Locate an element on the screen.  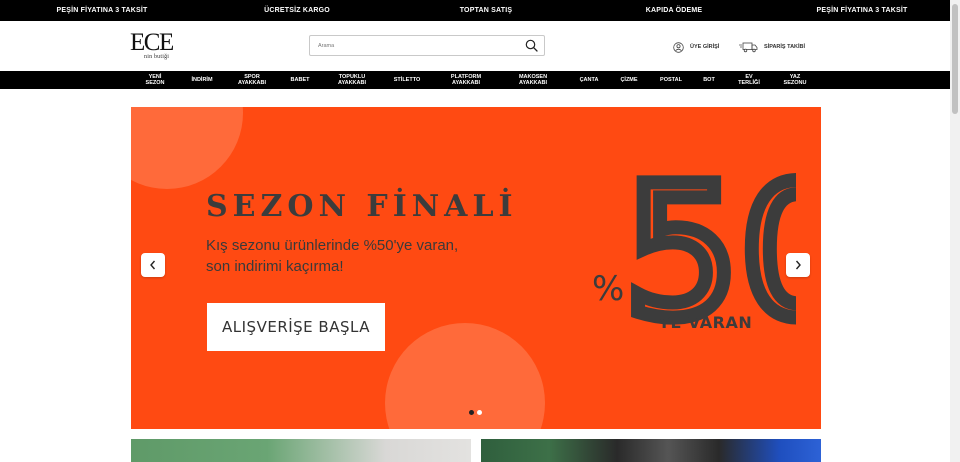
nav-item-bot: BOT is located at coordinates (709, 80).